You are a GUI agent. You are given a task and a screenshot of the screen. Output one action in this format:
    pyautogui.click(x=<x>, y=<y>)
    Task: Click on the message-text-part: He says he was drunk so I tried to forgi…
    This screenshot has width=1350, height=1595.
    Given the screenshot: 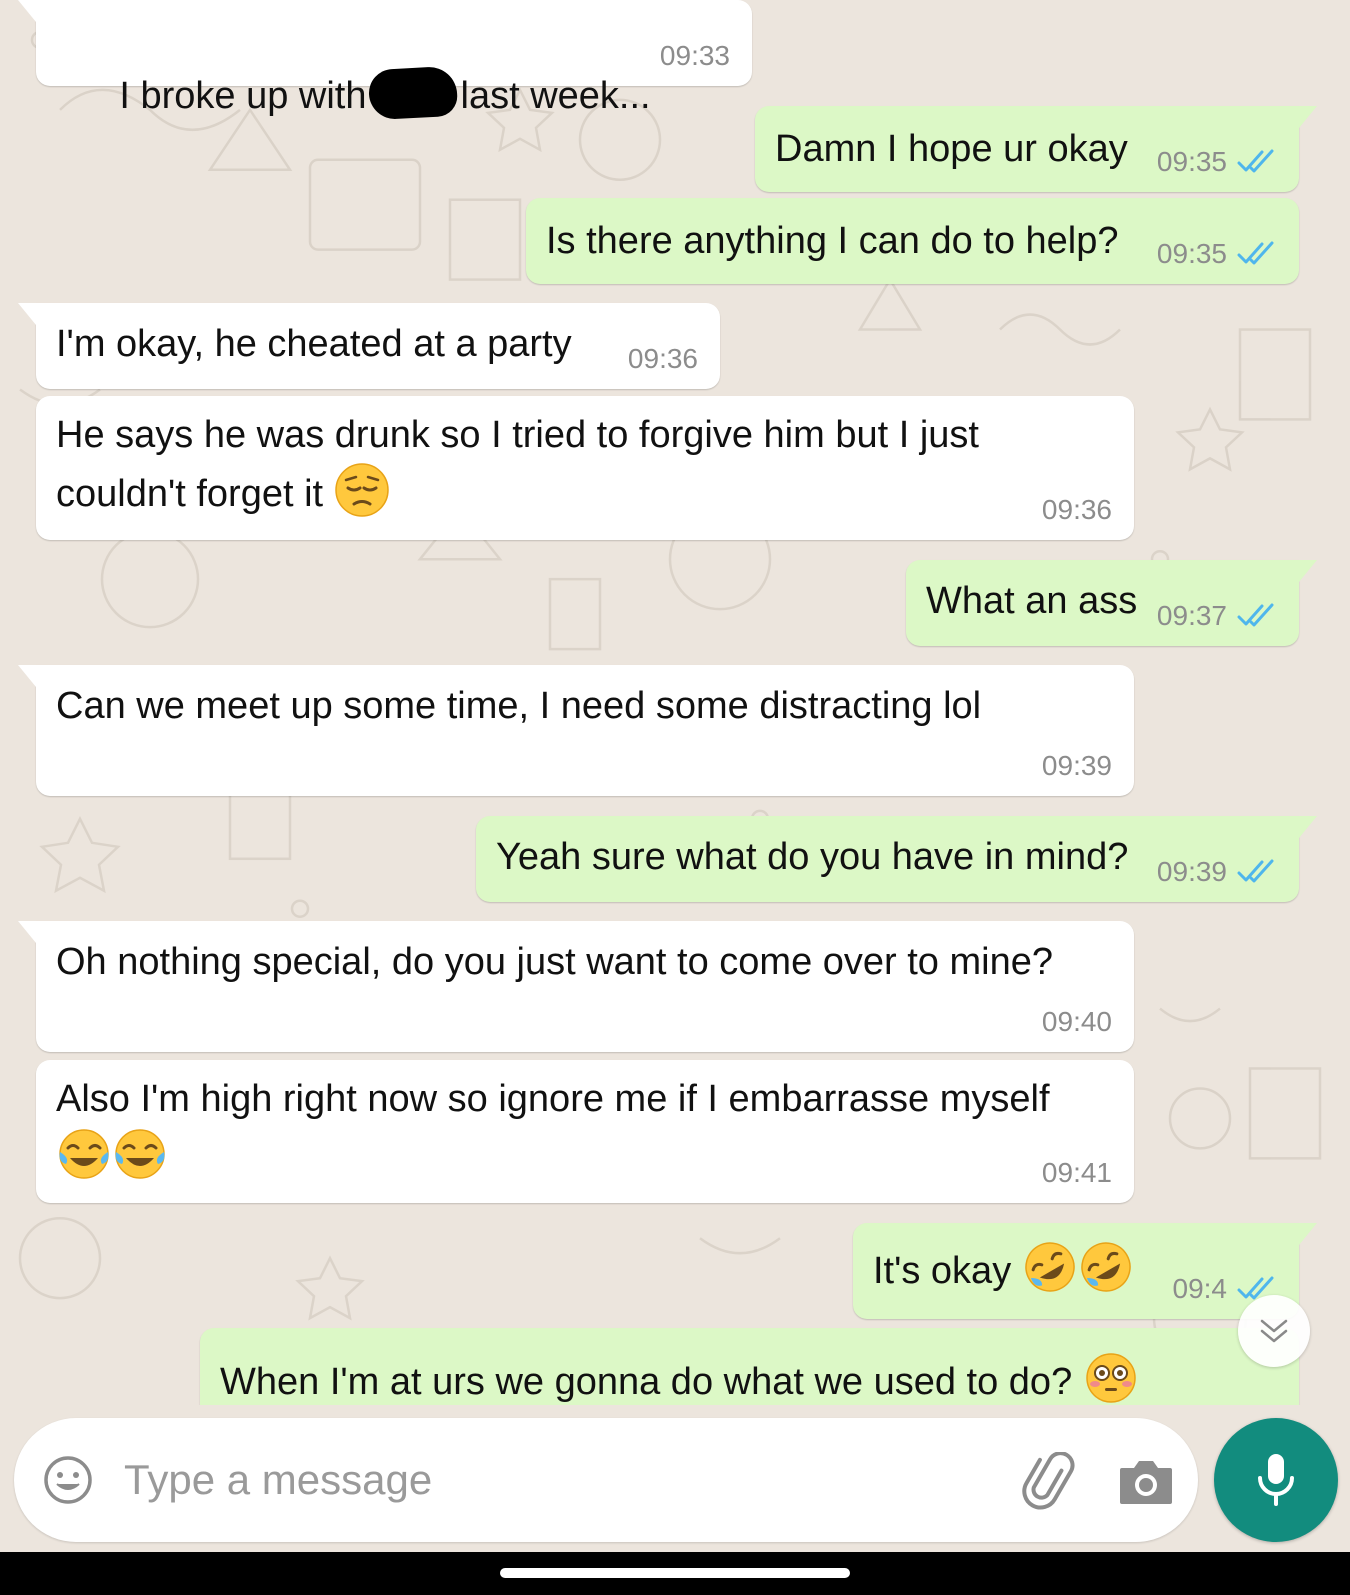 What is the action you would take?
    pyautogui.click(x=523, y=464)
    